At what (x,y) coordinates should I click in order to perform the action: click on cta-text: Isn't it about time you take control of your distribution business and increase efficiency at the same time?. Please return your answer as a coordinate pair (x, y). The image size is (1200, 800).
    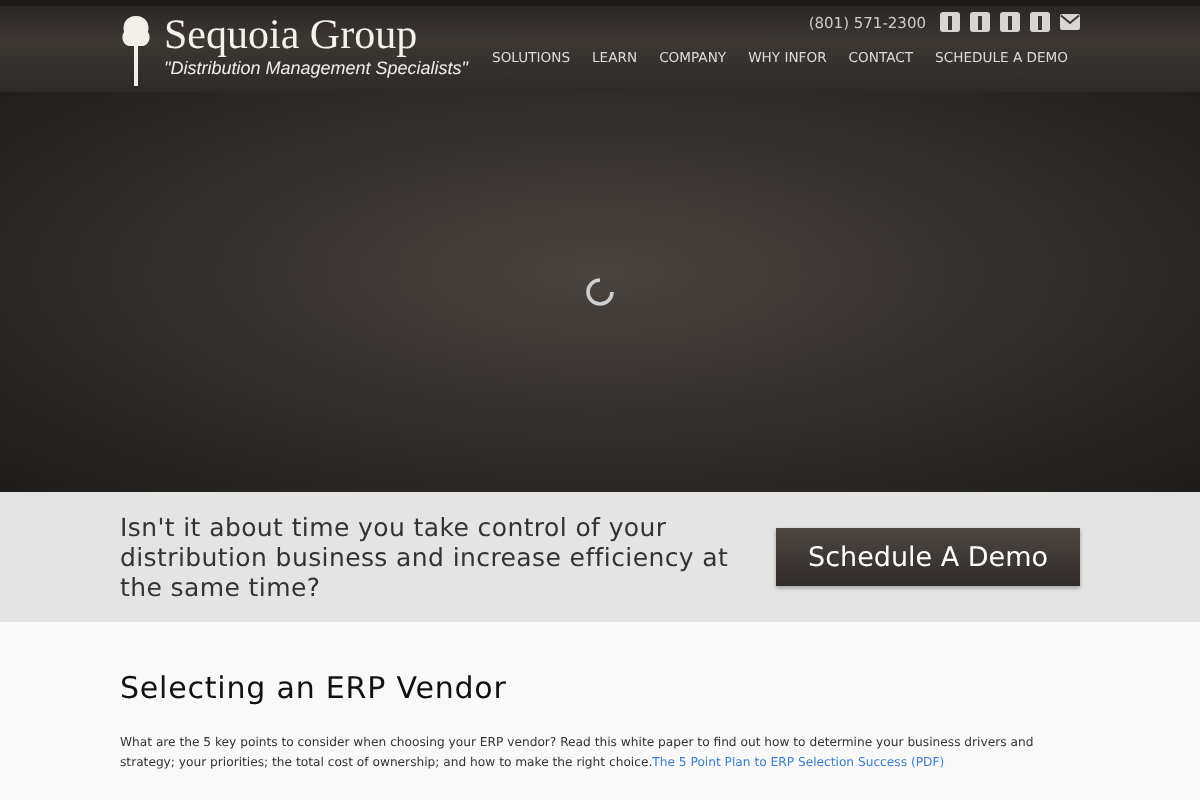
    Looking at the image, I should click on (425, 557).